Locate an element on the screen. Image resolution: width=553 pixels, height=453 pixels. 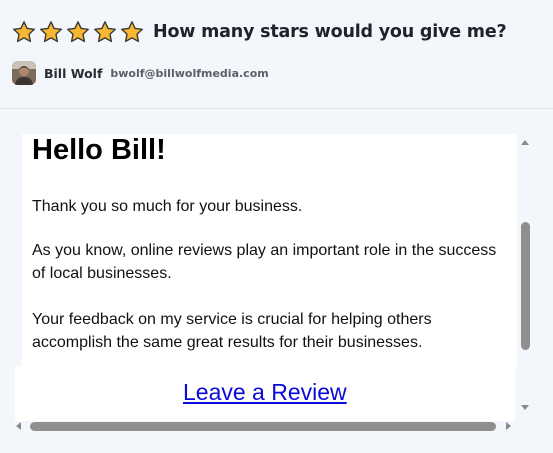
horizontal-scrollbar-thumb is located at coordinates (263, 426).